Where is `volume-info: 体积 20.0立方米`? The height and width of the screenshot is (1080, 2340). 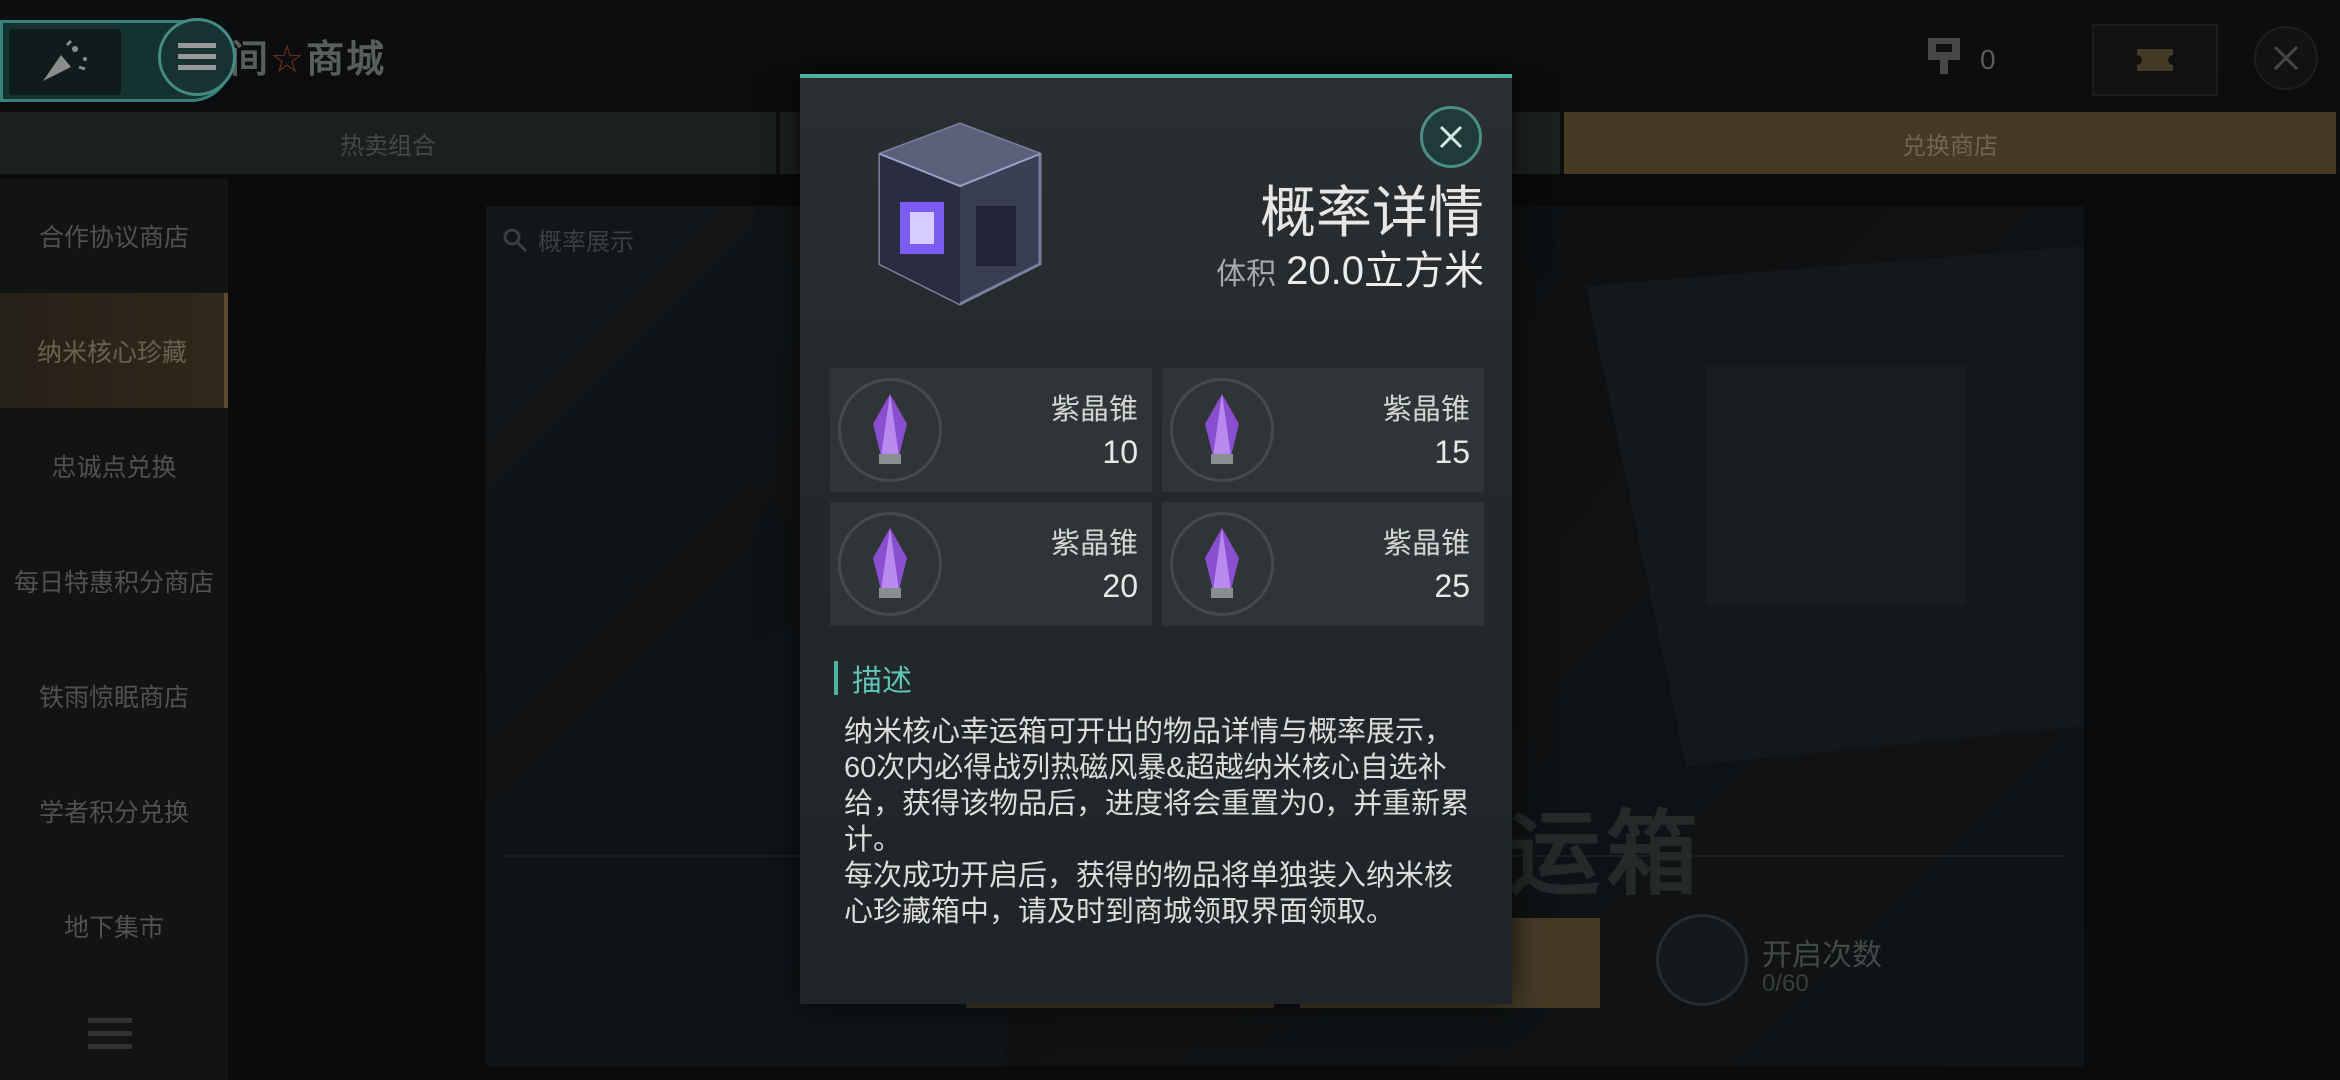
volume-info: 体积 20.0立方米 is located at coordinates (1350, 267).